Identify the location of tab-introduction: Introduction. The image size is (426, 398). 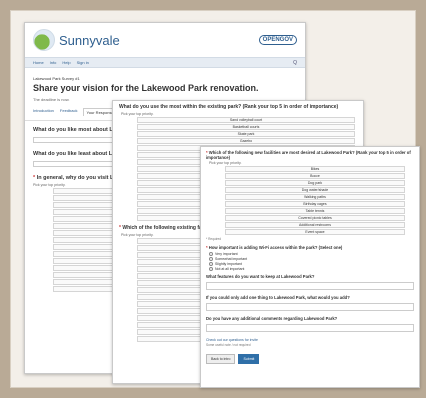
(43, 112).